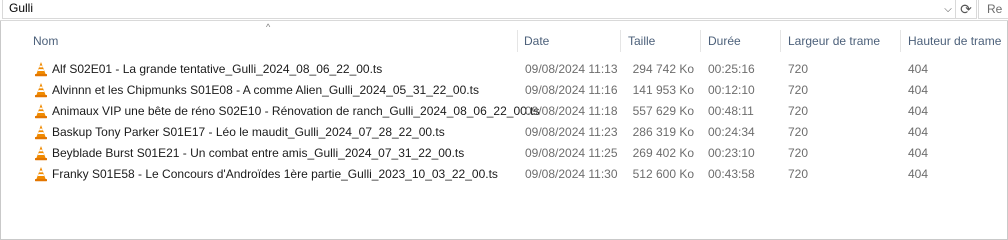  What do you see at coordinates (966, 9) in the screenshot?
I see `refresh-icon: ⟳` at bounding box center [966, 9].